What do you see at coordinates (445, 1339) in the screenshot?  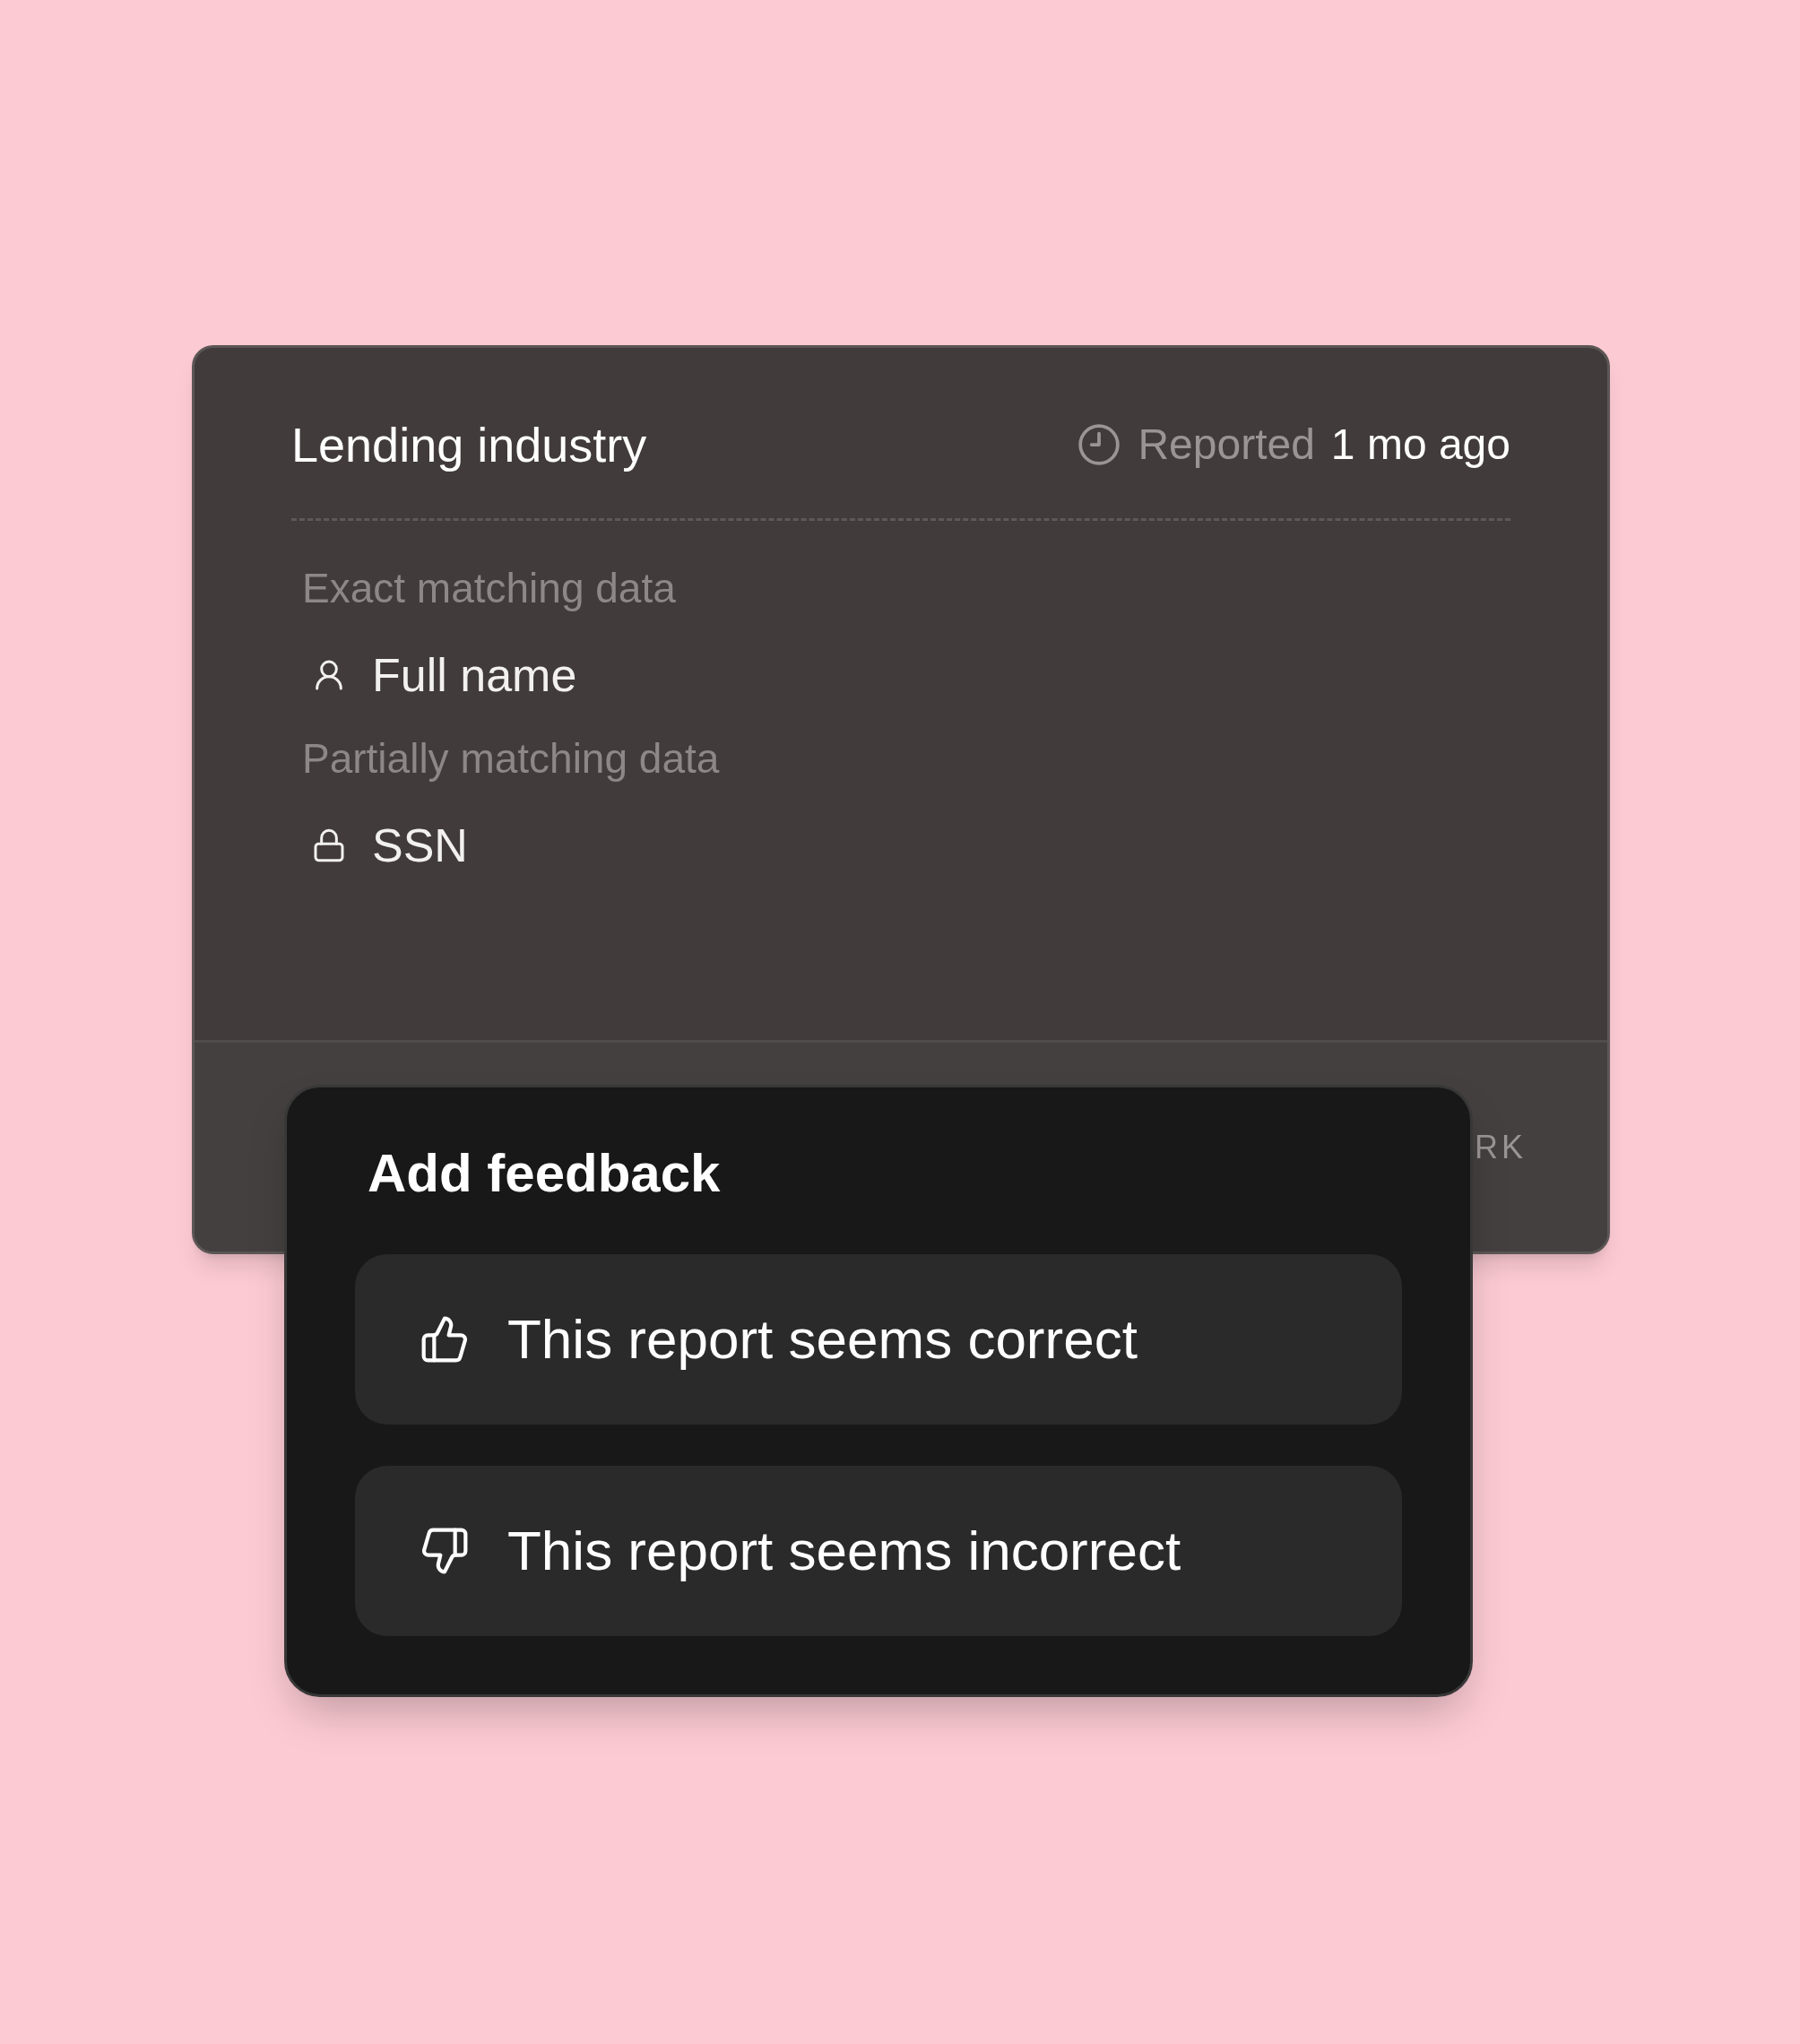 I see `thumbs-up-icon` at bounding box center [445, 1339].